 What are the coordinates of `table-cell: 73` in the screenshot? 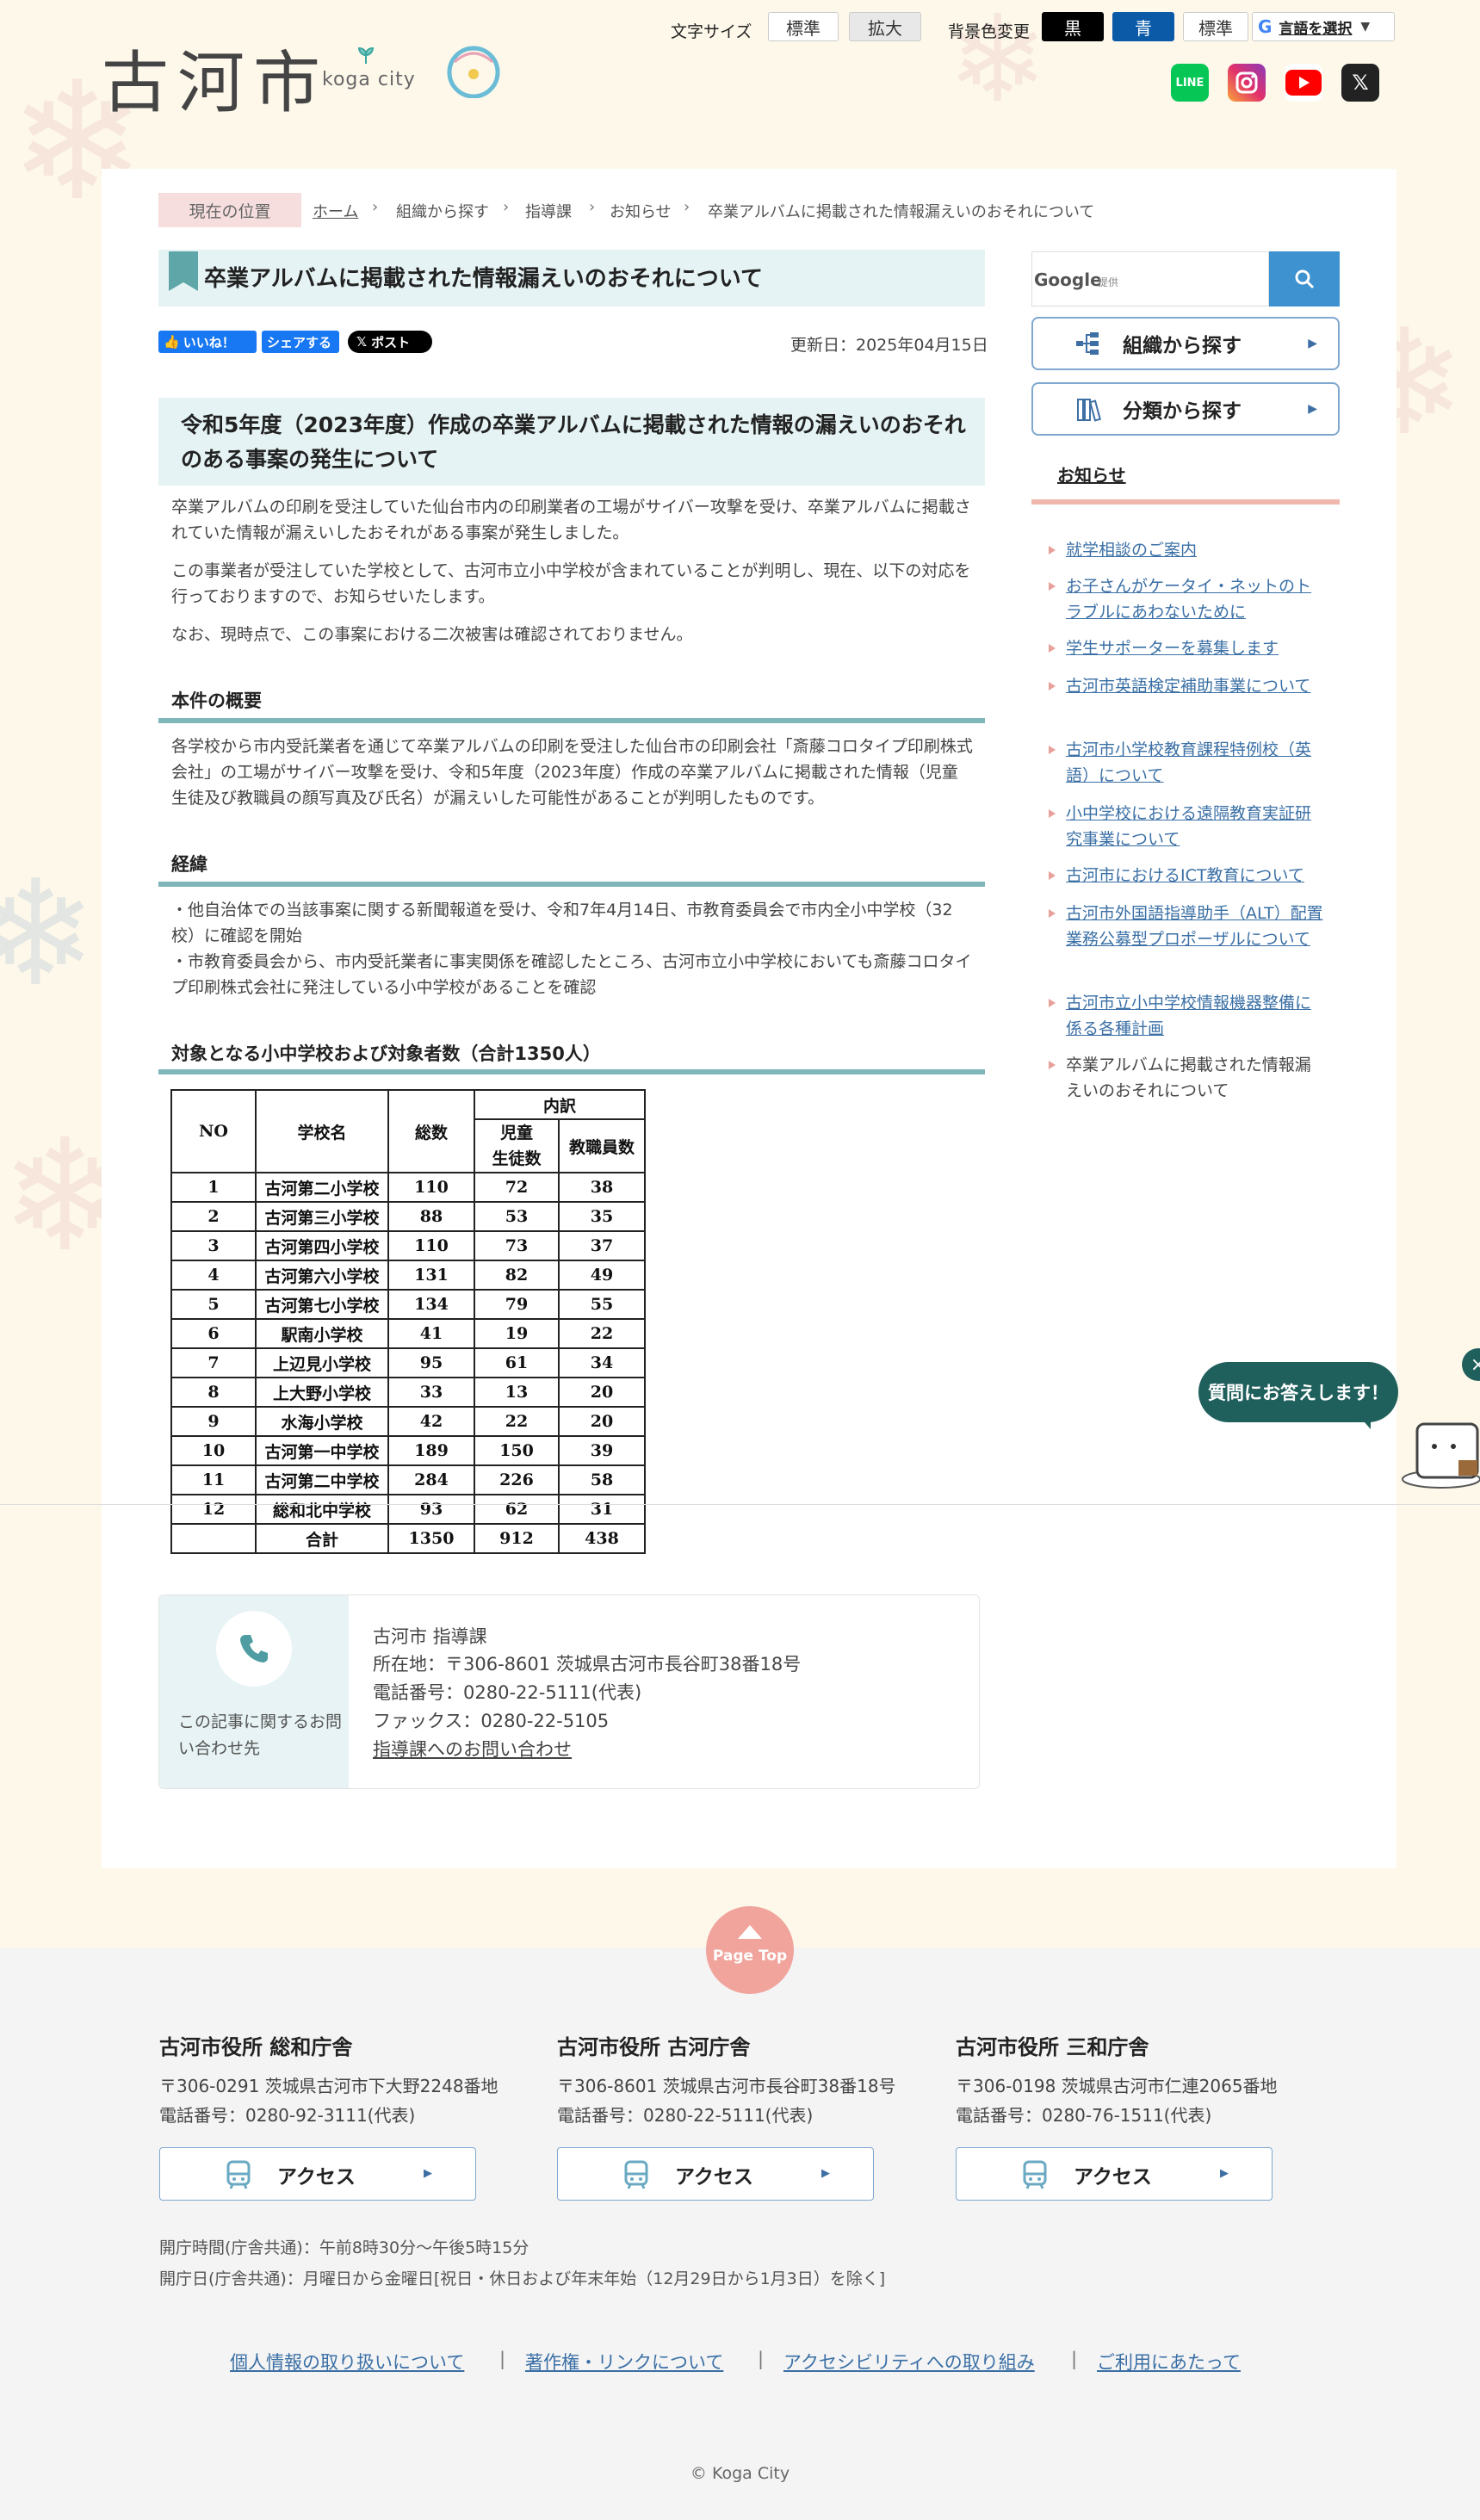 It's located at (517, 1246).